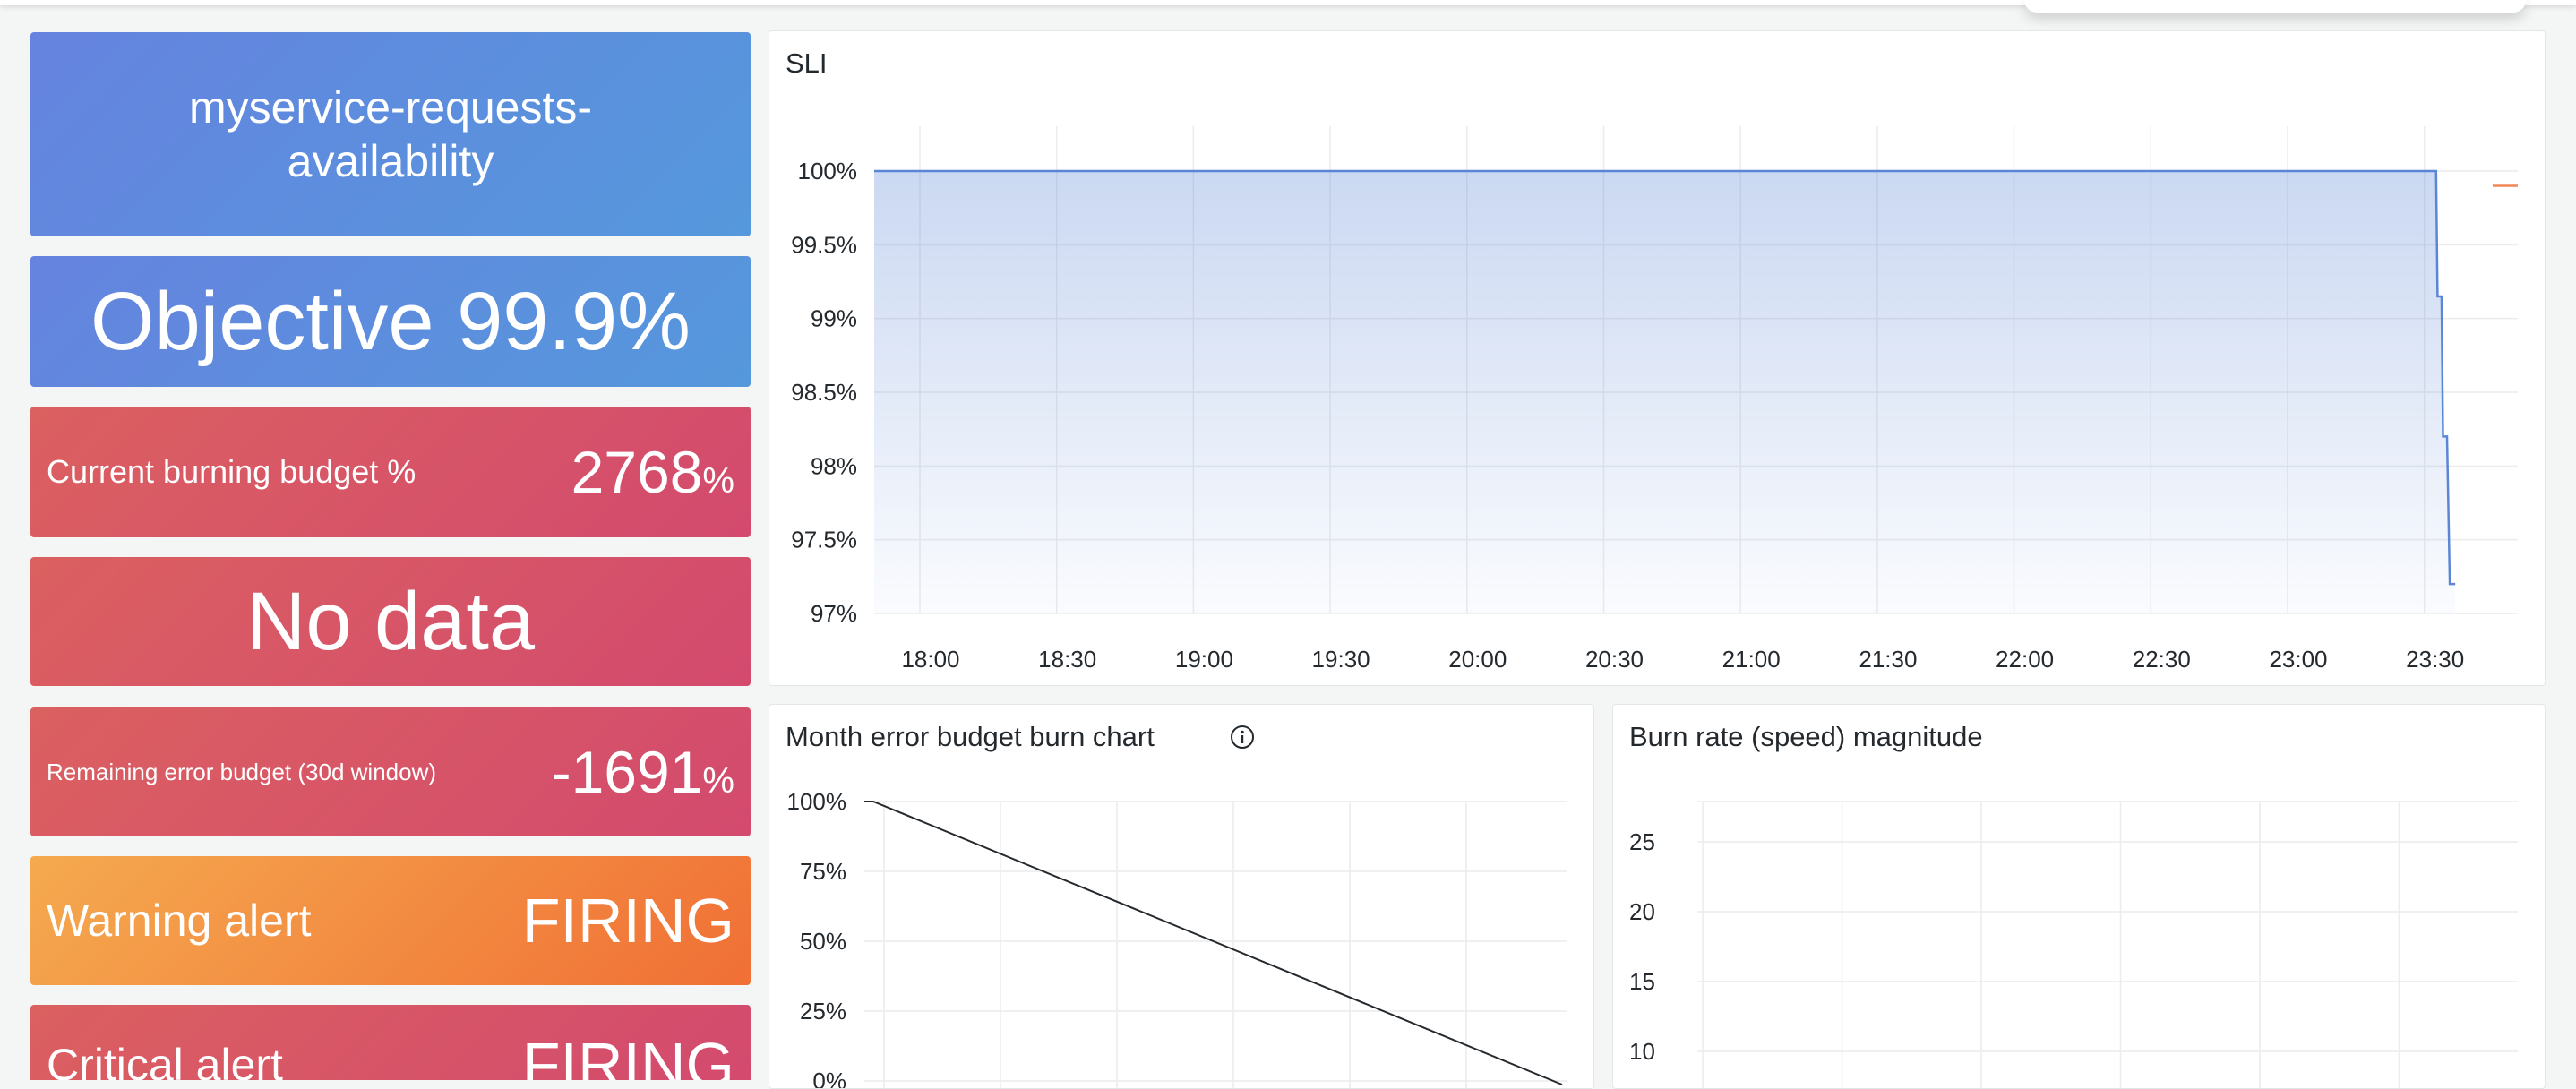  Describe the element at coordinates (637, 472) in the screenshot. I see `current-burning-value: 2768` at that location.